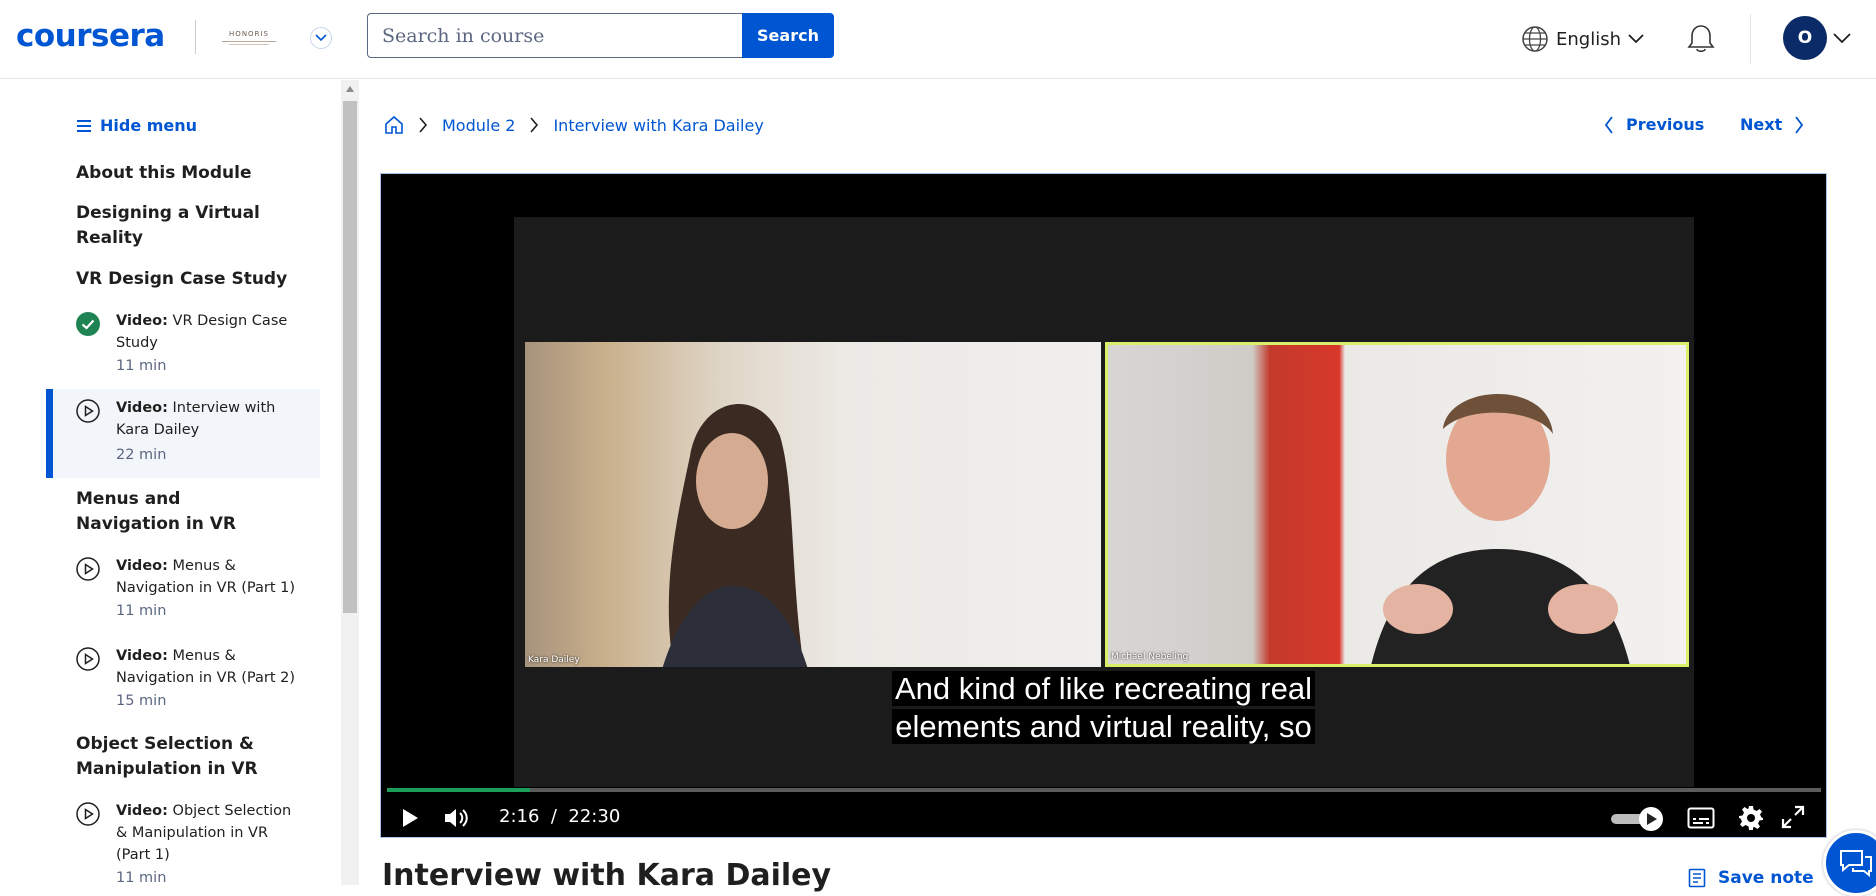  I want to click on play-icon, so click(410, 818).